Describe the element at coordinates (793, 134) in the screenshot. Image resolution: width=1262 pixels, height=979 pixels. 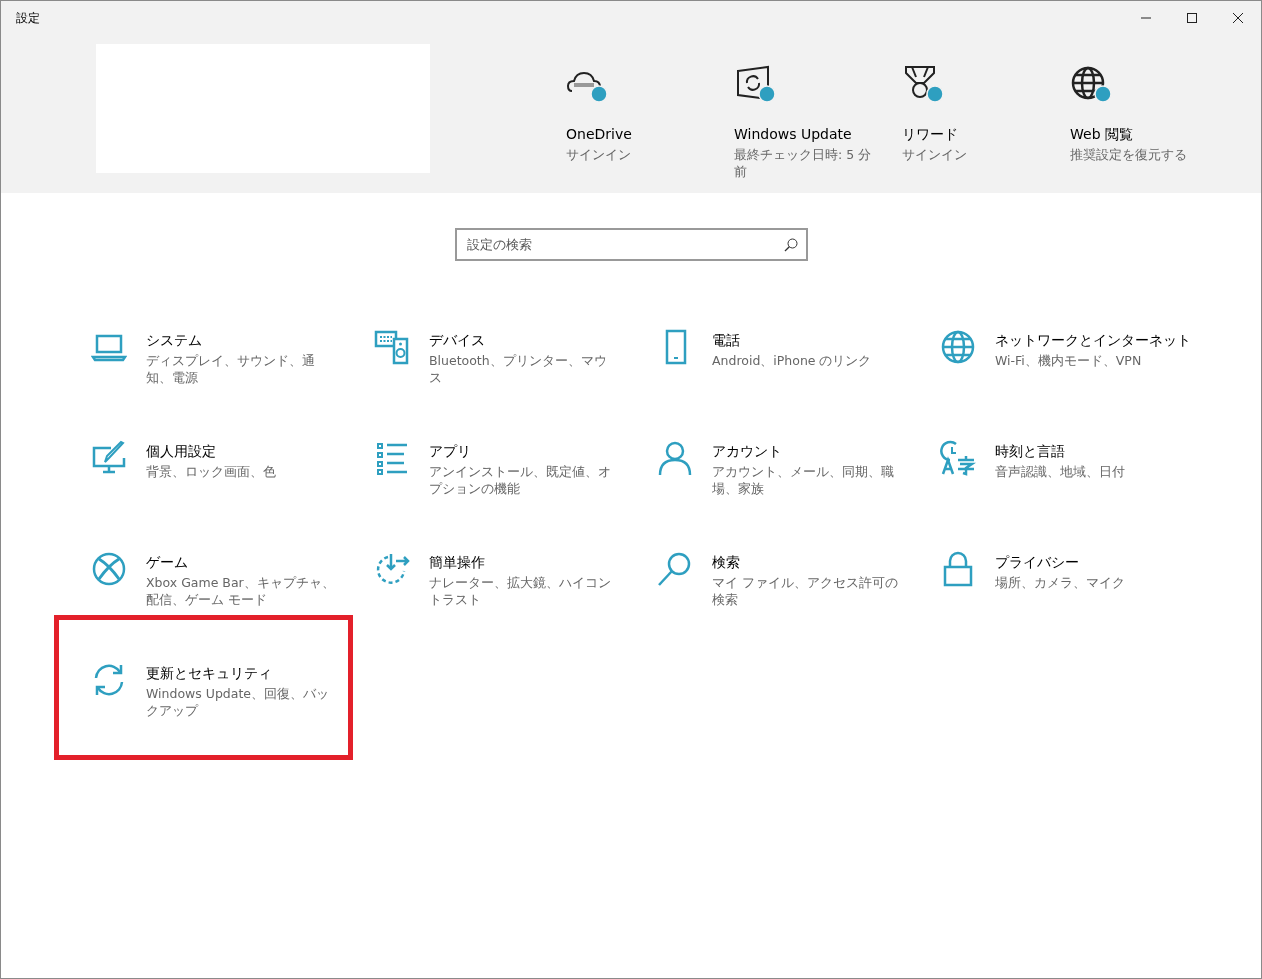
I see `tile-title: Windows Update` at that location.